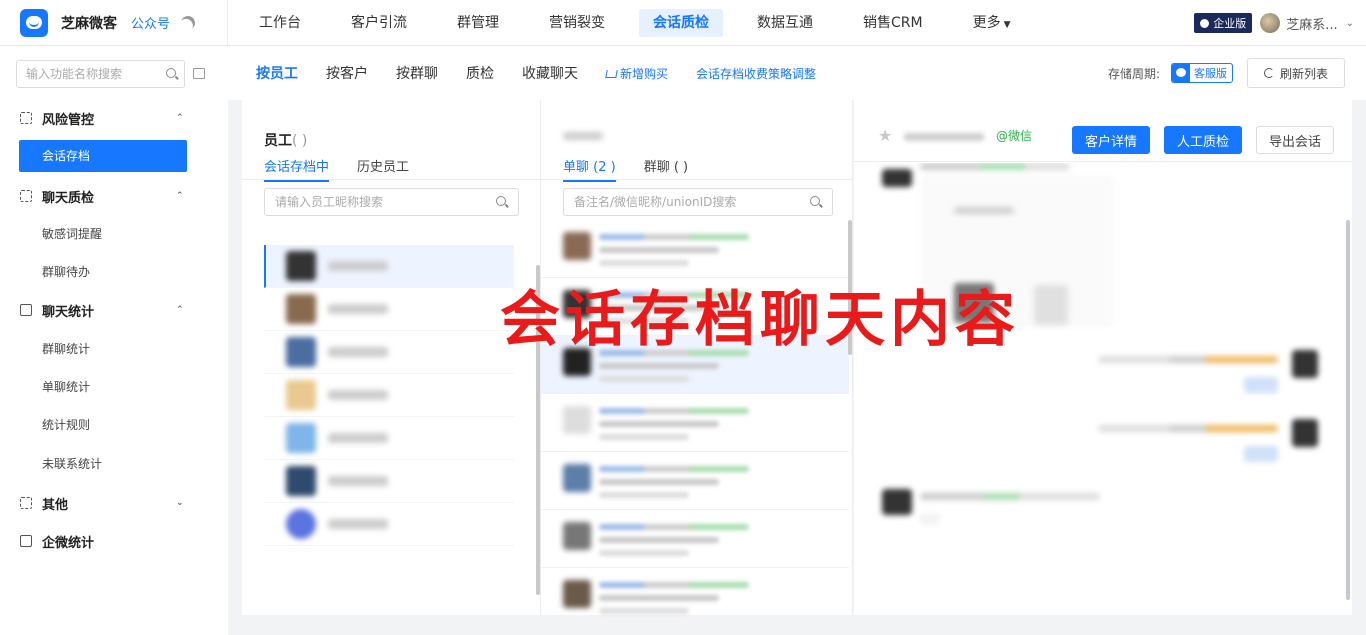 This screenshot has width=1366, height=635. What do you see at coordinates (150, 22) in the screenshot?
I see `official-account-link: 公众号` at bounding box center [150, 22].